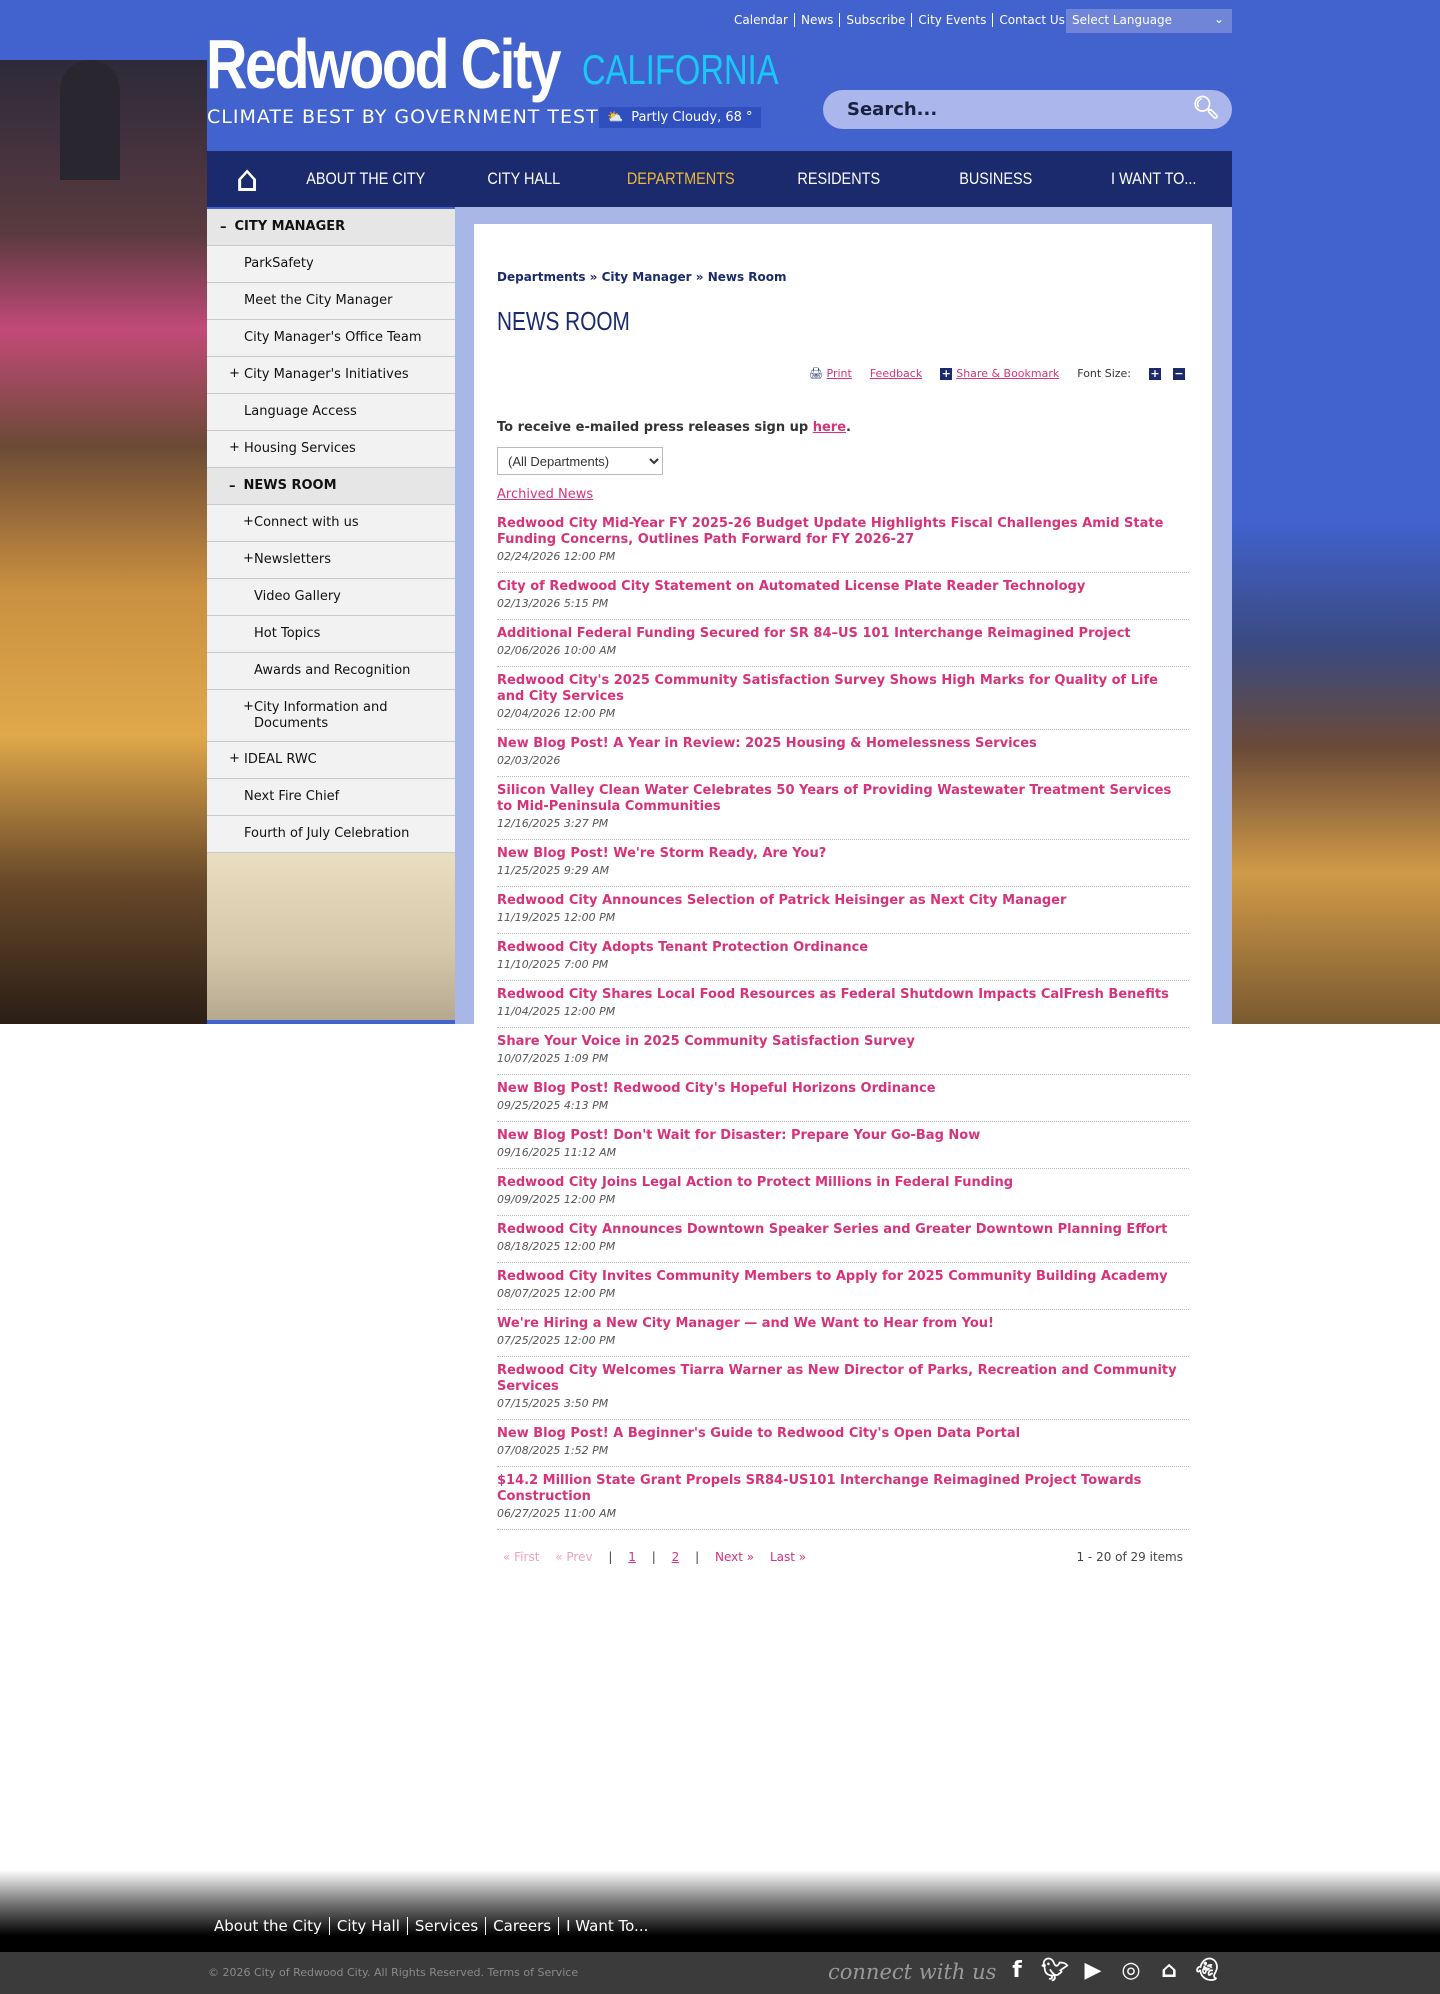  I want to click on nav-residents: RESIDENTS, so click(838, 179).